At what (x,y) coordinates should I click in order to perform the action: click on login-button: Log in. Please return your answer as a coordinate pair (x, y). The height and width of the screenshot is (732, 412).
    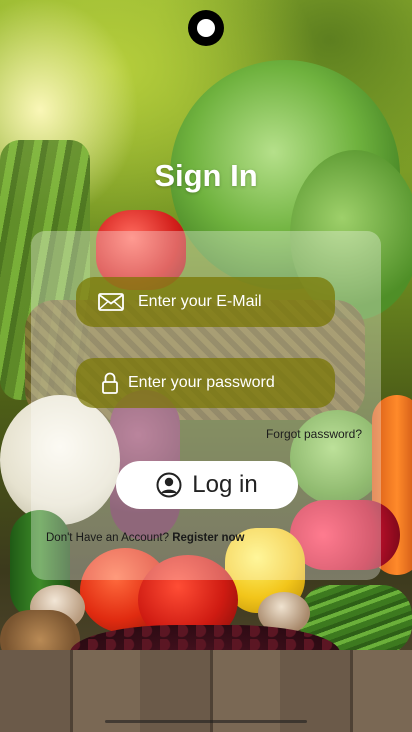
    Looking at the image, I should click on (207, 485).